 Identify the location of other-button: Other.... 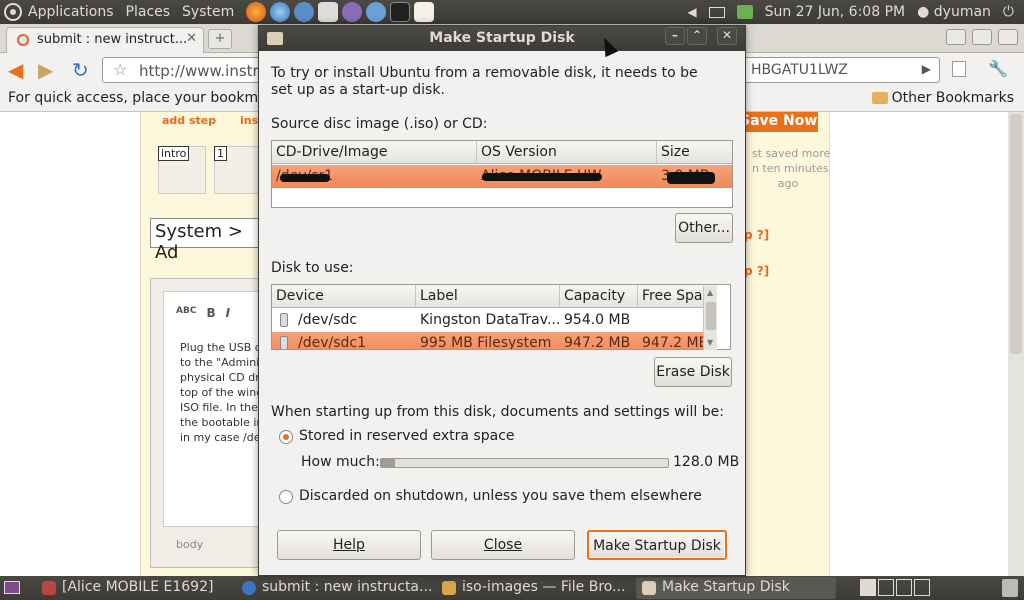
(704, 228).